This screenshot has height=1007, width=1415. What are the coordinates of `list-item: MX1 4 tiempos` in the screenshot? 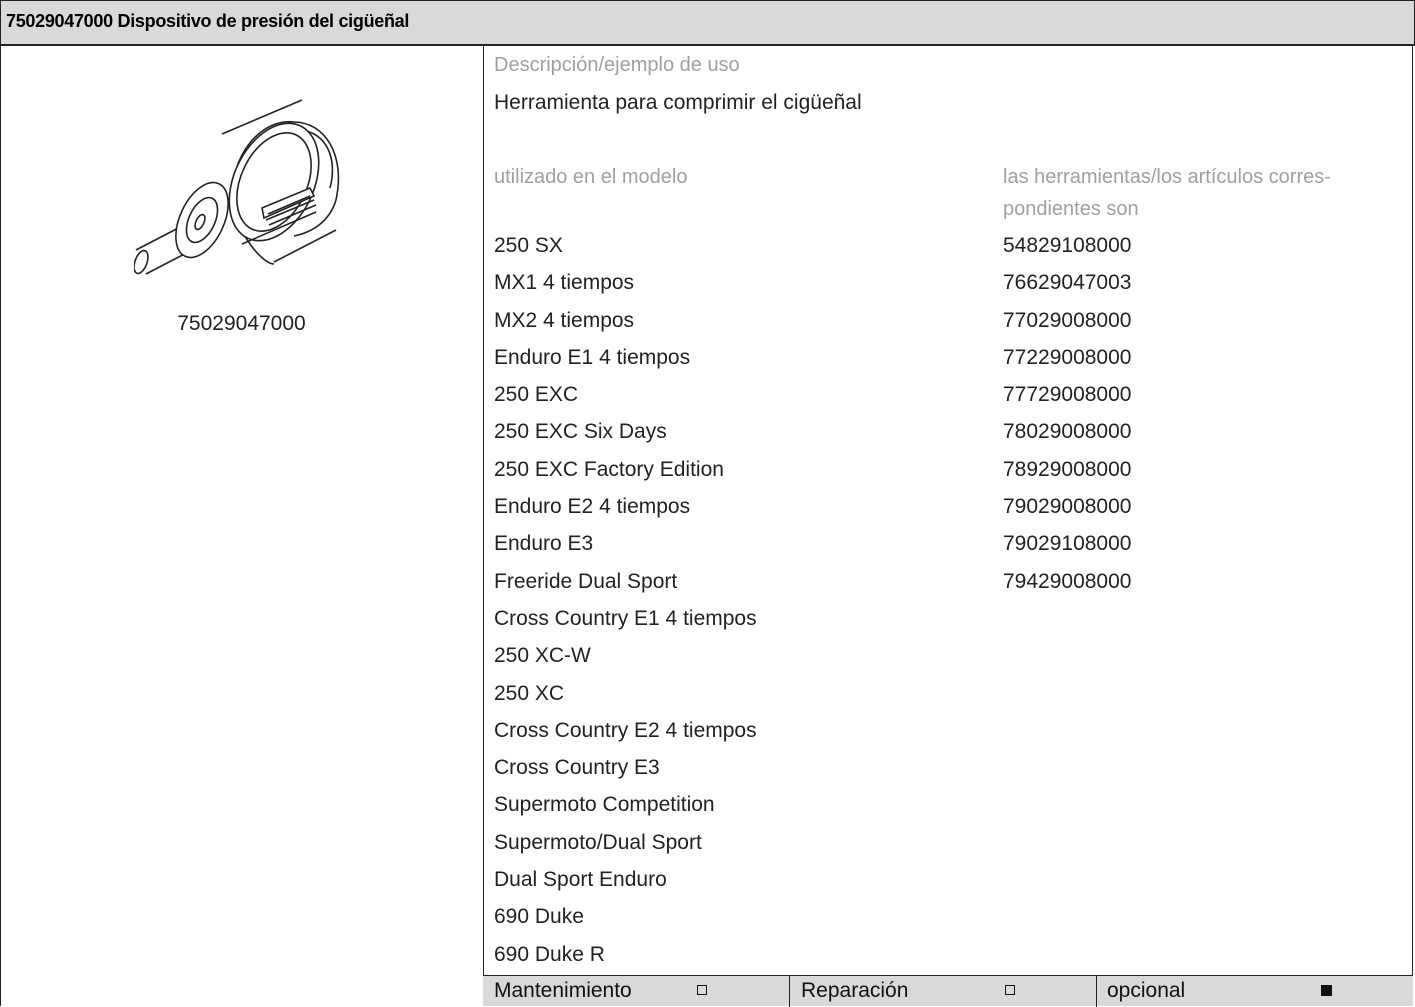 It's located at (564, 283).